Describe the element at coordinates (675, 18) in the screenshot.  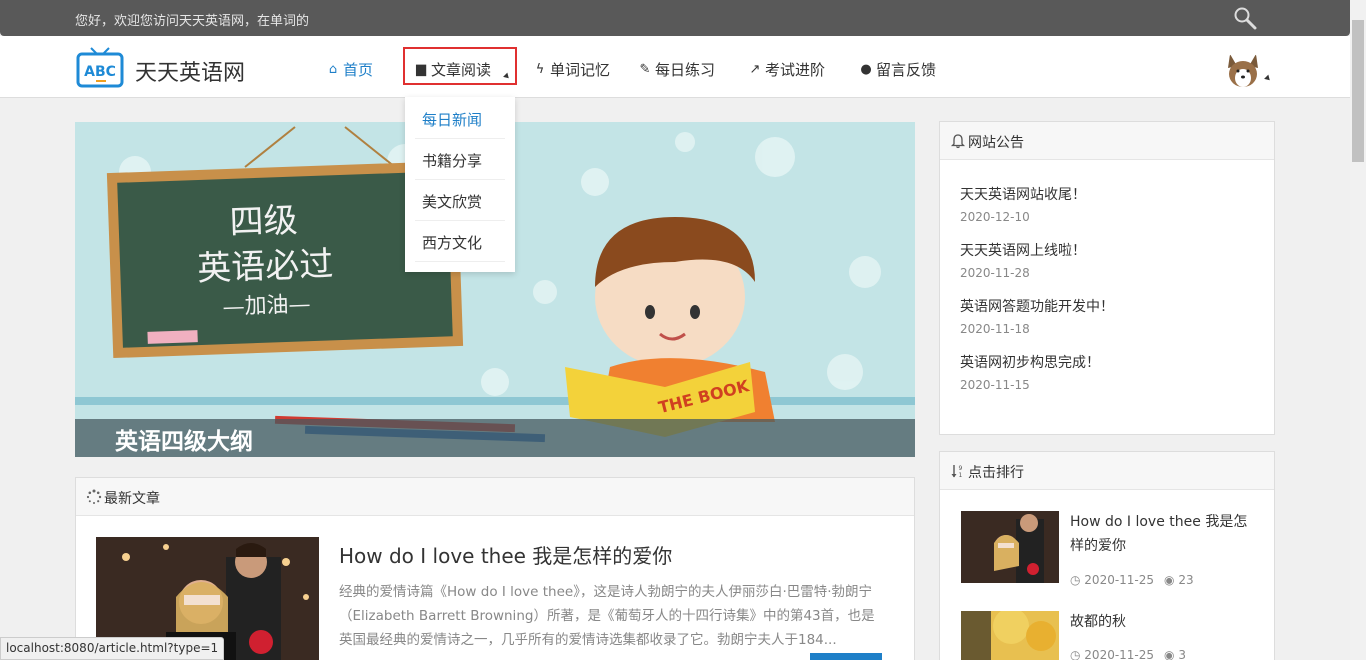
I see `top-bar: 您好，欢迎您访问天天英语网，在单词的` at that location.